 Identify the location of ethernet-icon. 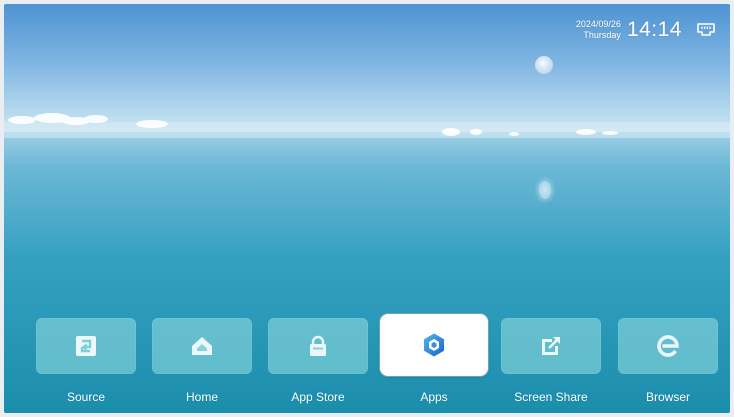
(706, 29).